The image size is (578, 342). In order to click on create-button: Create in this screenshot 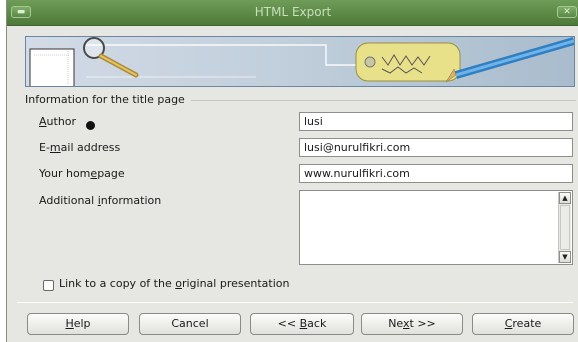, I will do `click(523, 324)`.